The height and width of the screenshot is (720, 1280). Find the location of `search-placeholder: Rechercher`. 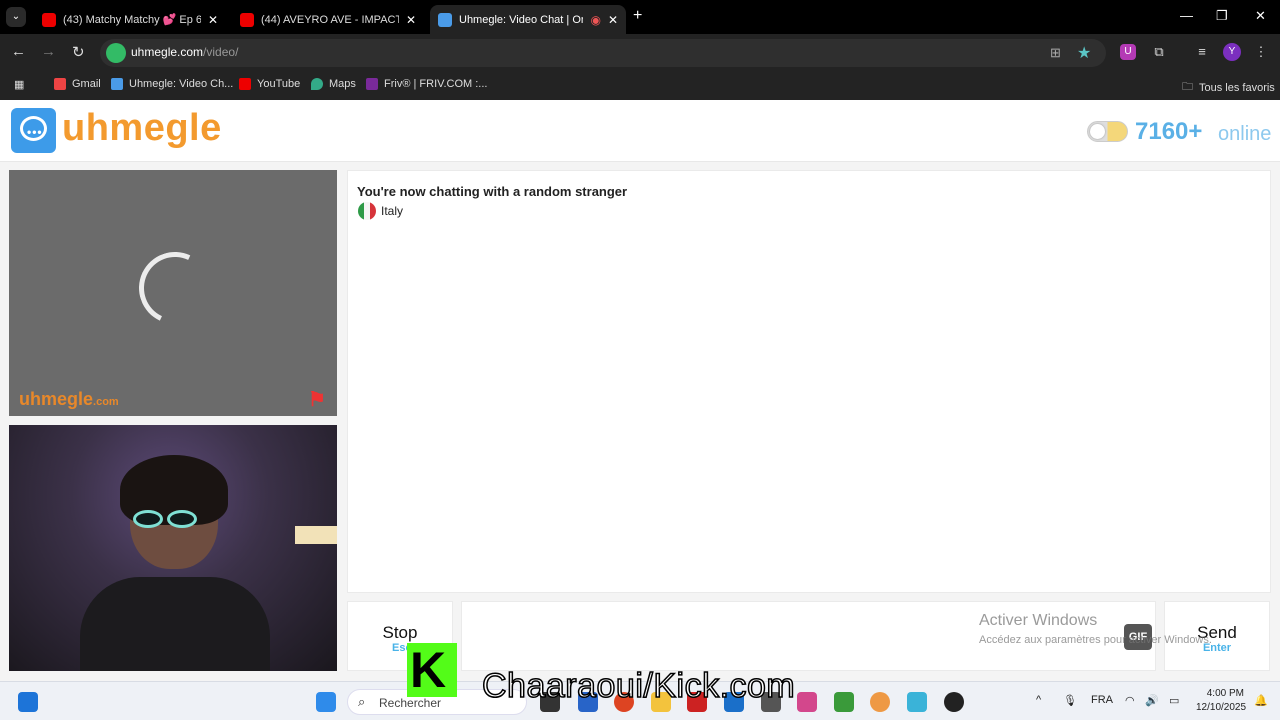

search-placeholder: Rechercher is located at coordinates (410, 703).